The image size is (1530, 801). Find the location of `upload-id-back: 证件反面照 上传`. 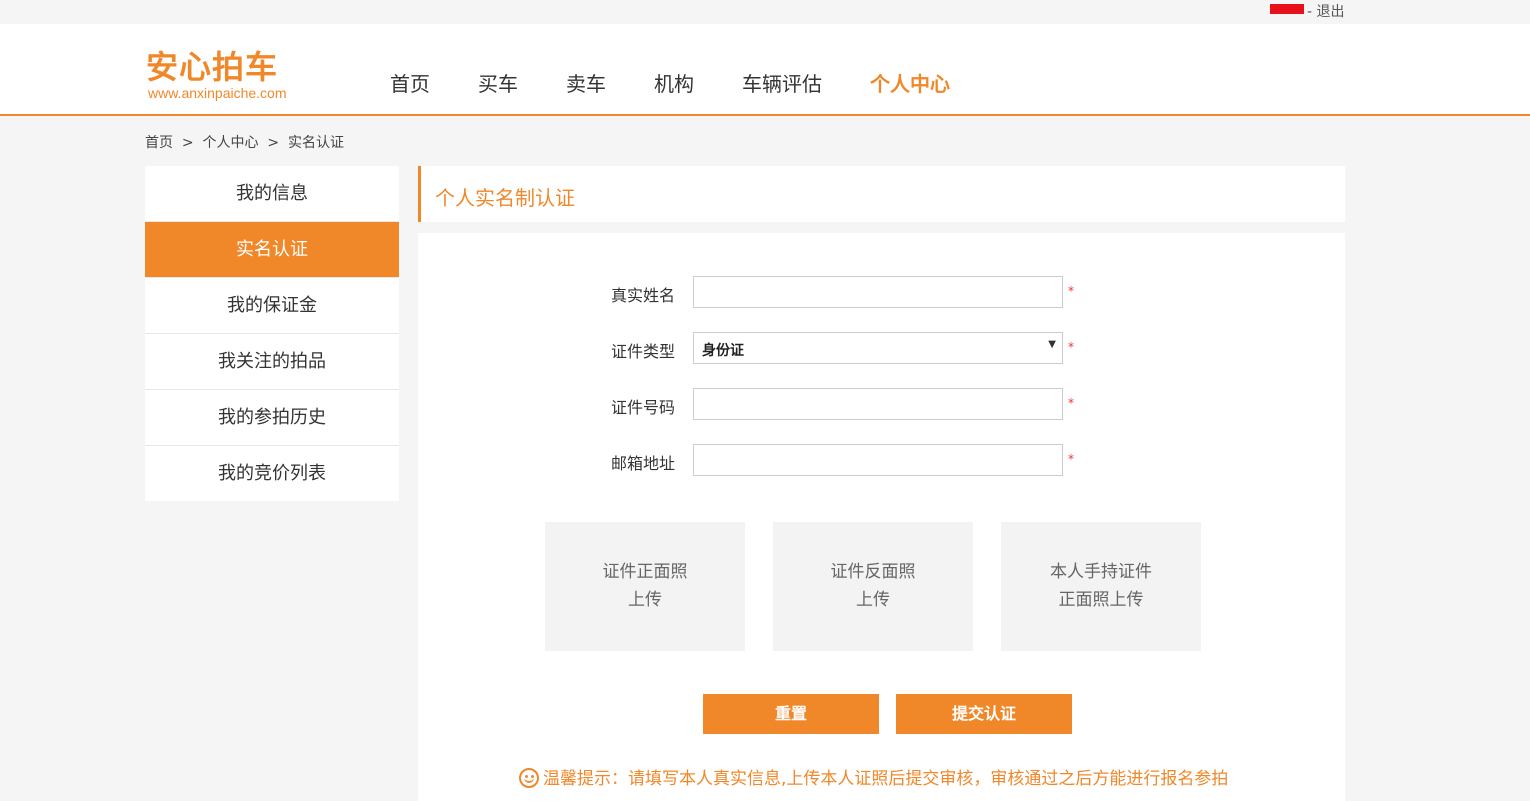

upload-id-back: 证件反面照 上传 is located at coordinates (873, 586).